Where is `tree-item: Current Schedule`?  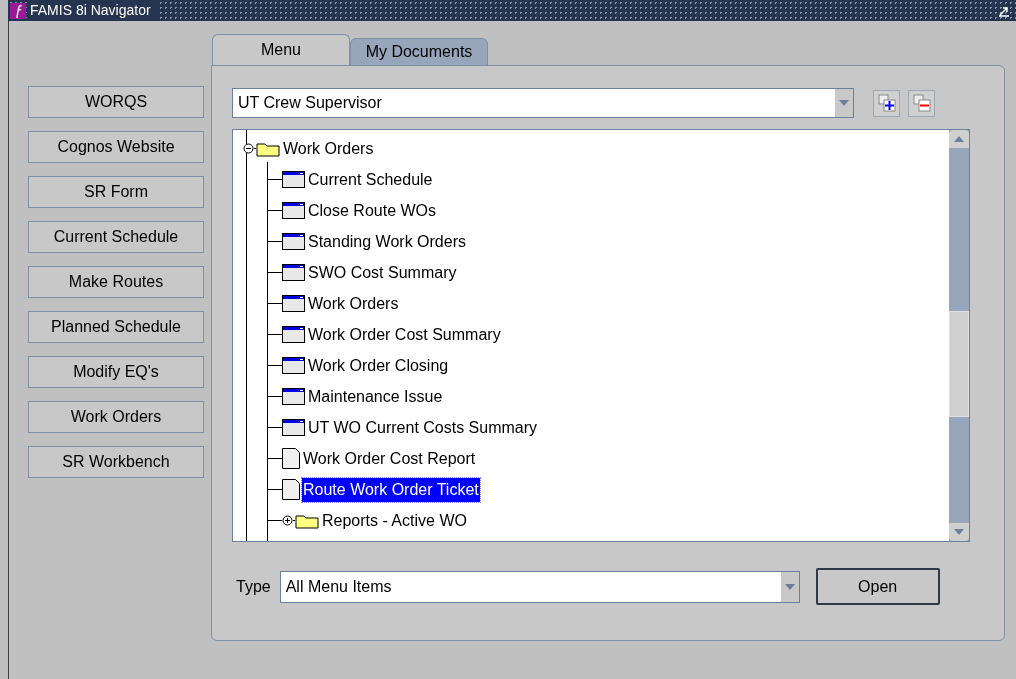
tree-item: Current Schedule is located at coordinates (370, 179).